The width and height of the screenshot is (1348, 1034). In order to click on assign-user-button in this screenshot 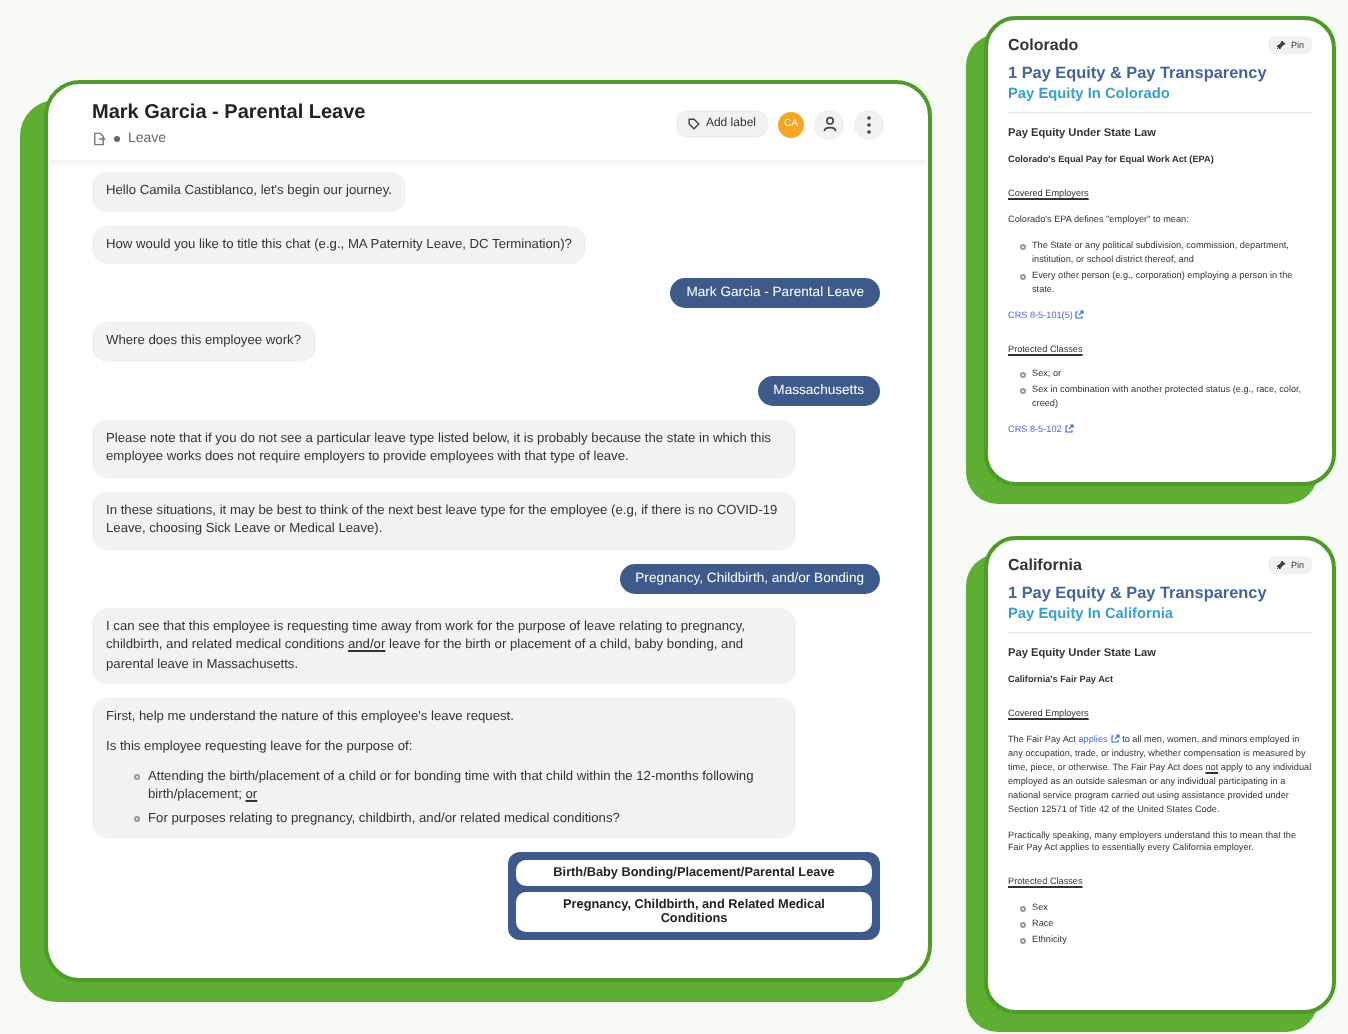, I will do `click(829, 124)`.